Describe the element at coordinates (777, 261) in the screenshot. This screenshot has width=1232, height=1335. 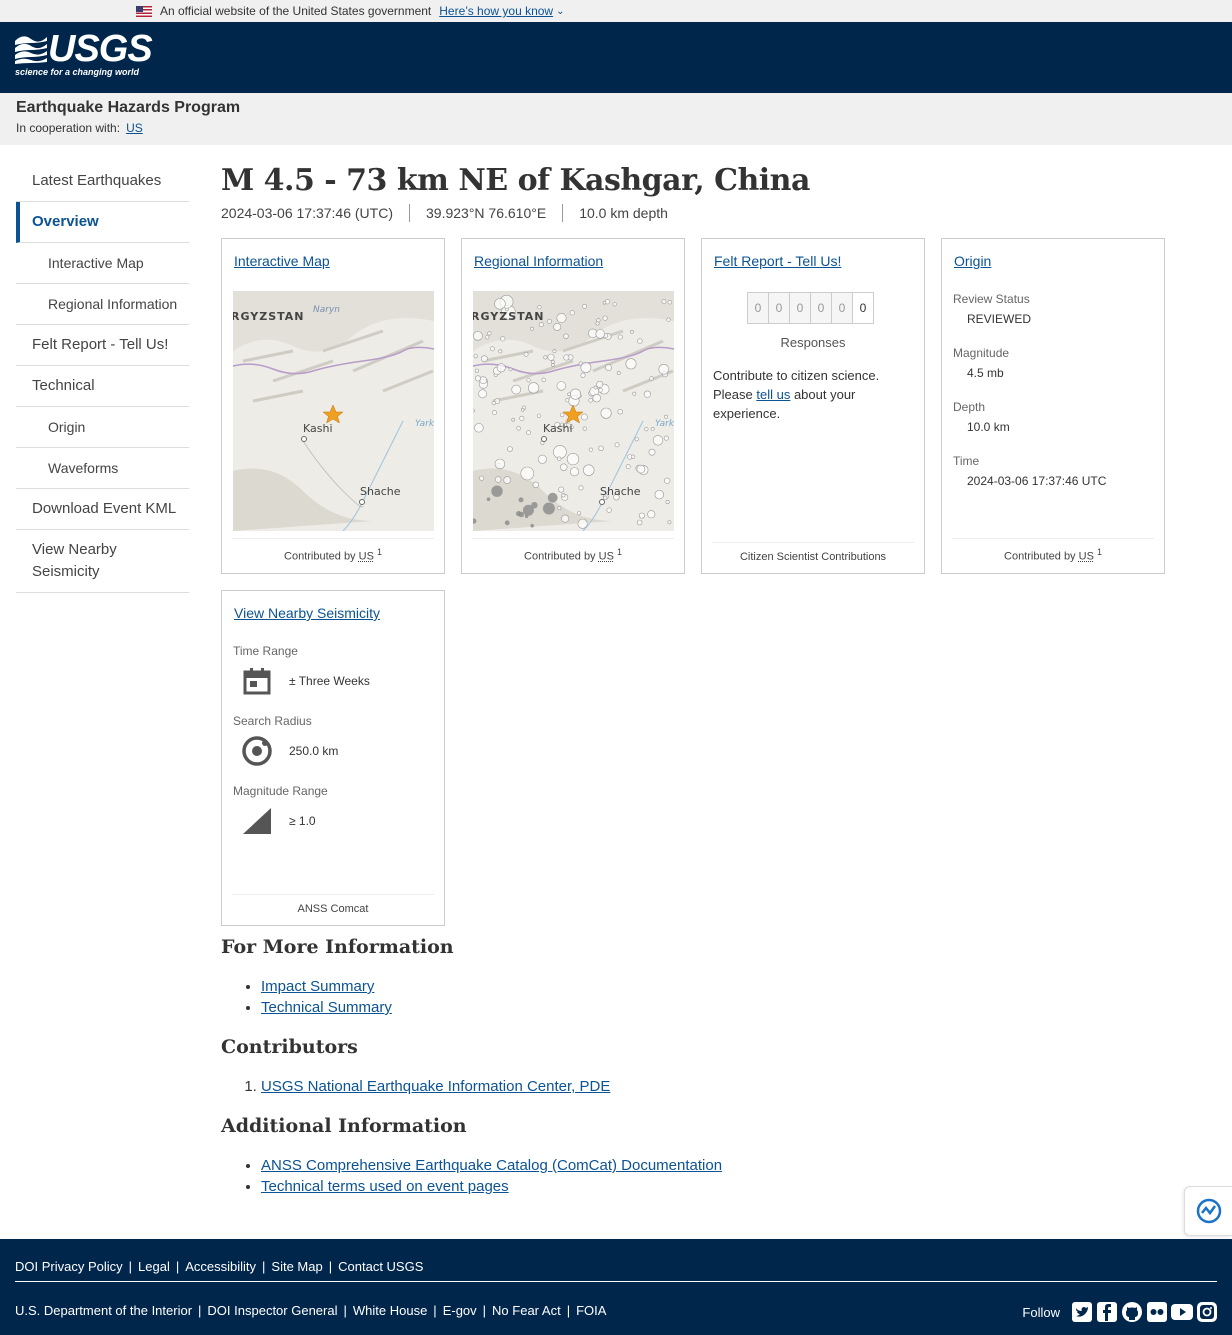
I see `felt-report-link: Felt Report - Tell Us!` at that location.